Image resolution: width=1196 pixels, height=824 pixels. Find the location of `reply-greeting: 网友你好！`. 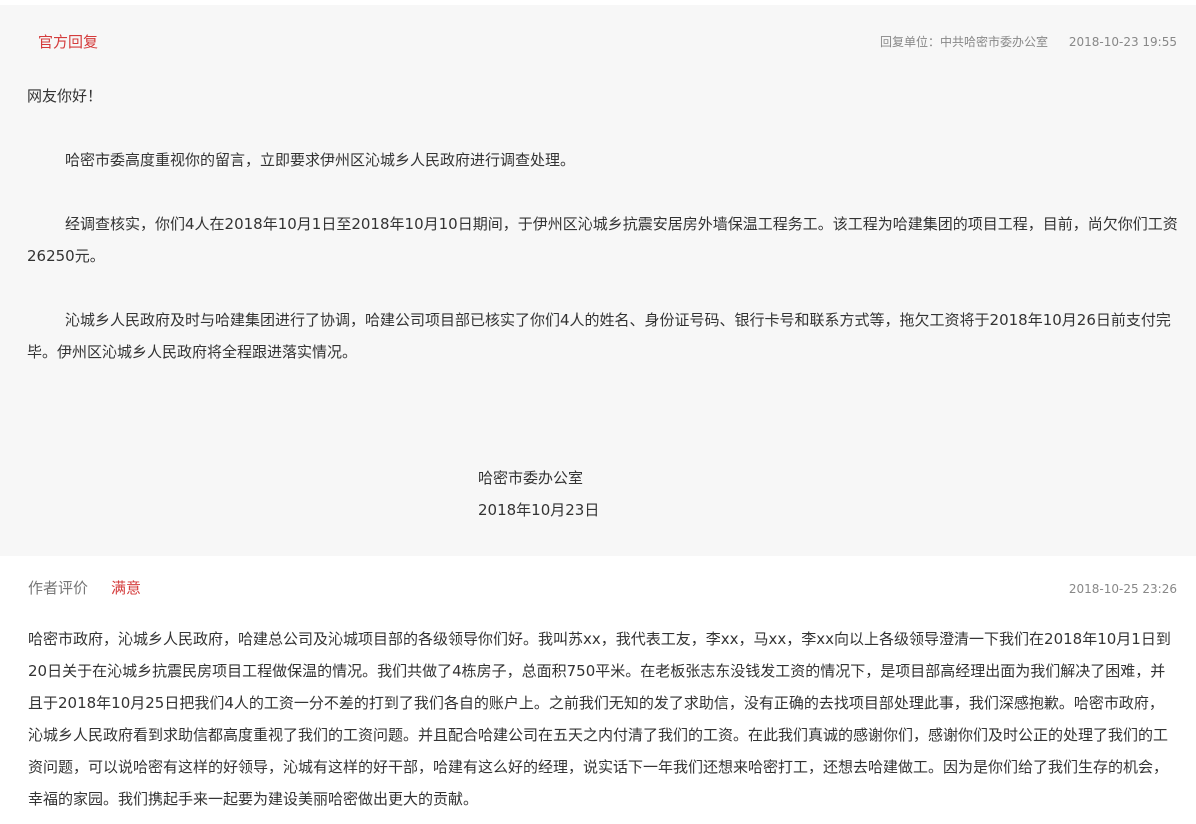

reply-greeting: 网友你好！ is located at coordinates (65, 96).